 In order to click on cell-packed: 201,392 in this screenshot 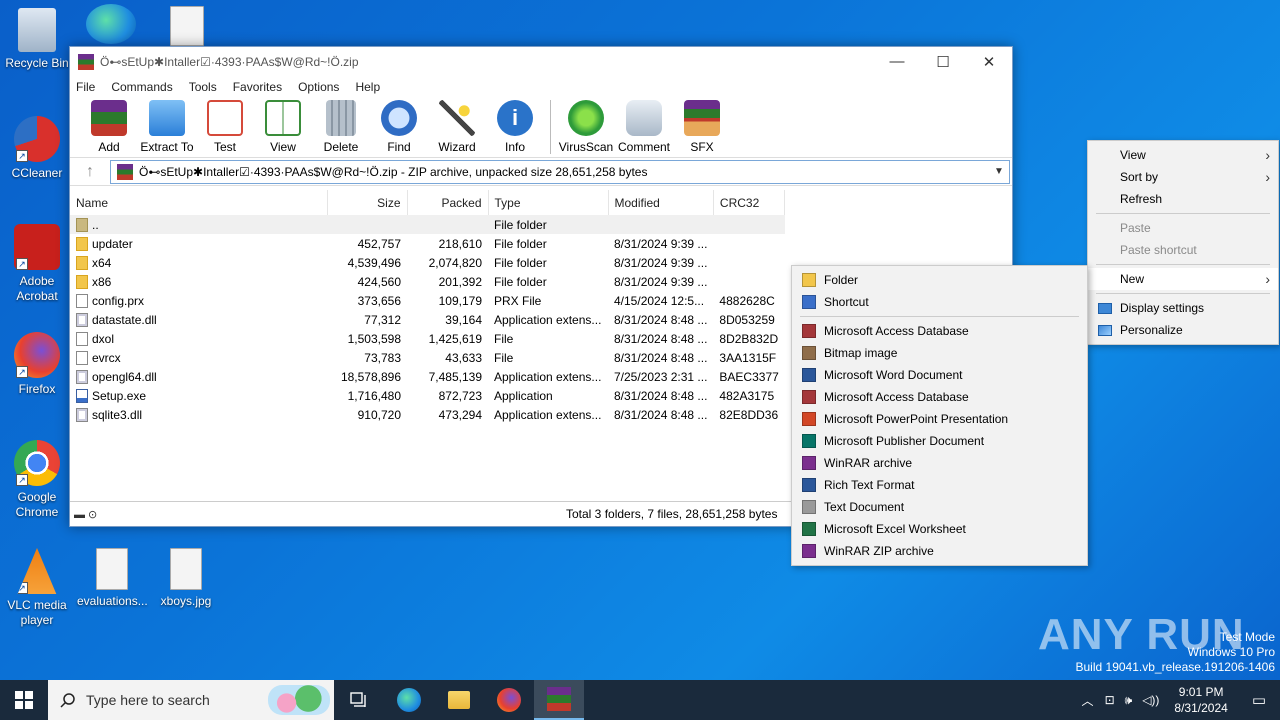, I will do `click(460, 281)`.